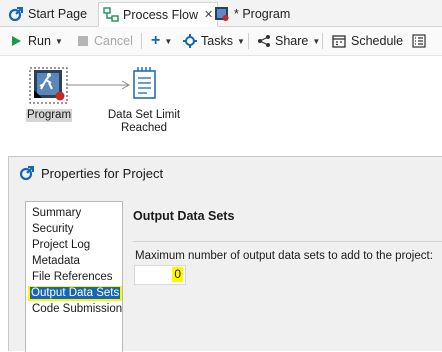 Image resolution: width=442 pixels, height=352 pixels. I want to click on cancel-button: Cancel, so click(105, 41).